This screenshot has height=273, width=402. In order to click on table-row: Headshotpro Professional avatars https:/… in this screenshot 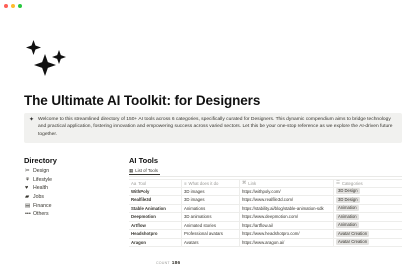, I will do `click(265, 234)`.